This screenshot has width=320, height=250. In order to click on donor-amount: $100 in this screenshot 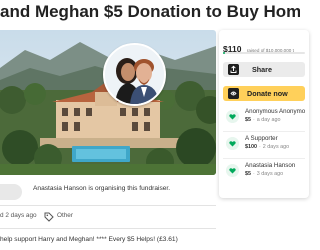, I will do `click(251, 147)`.